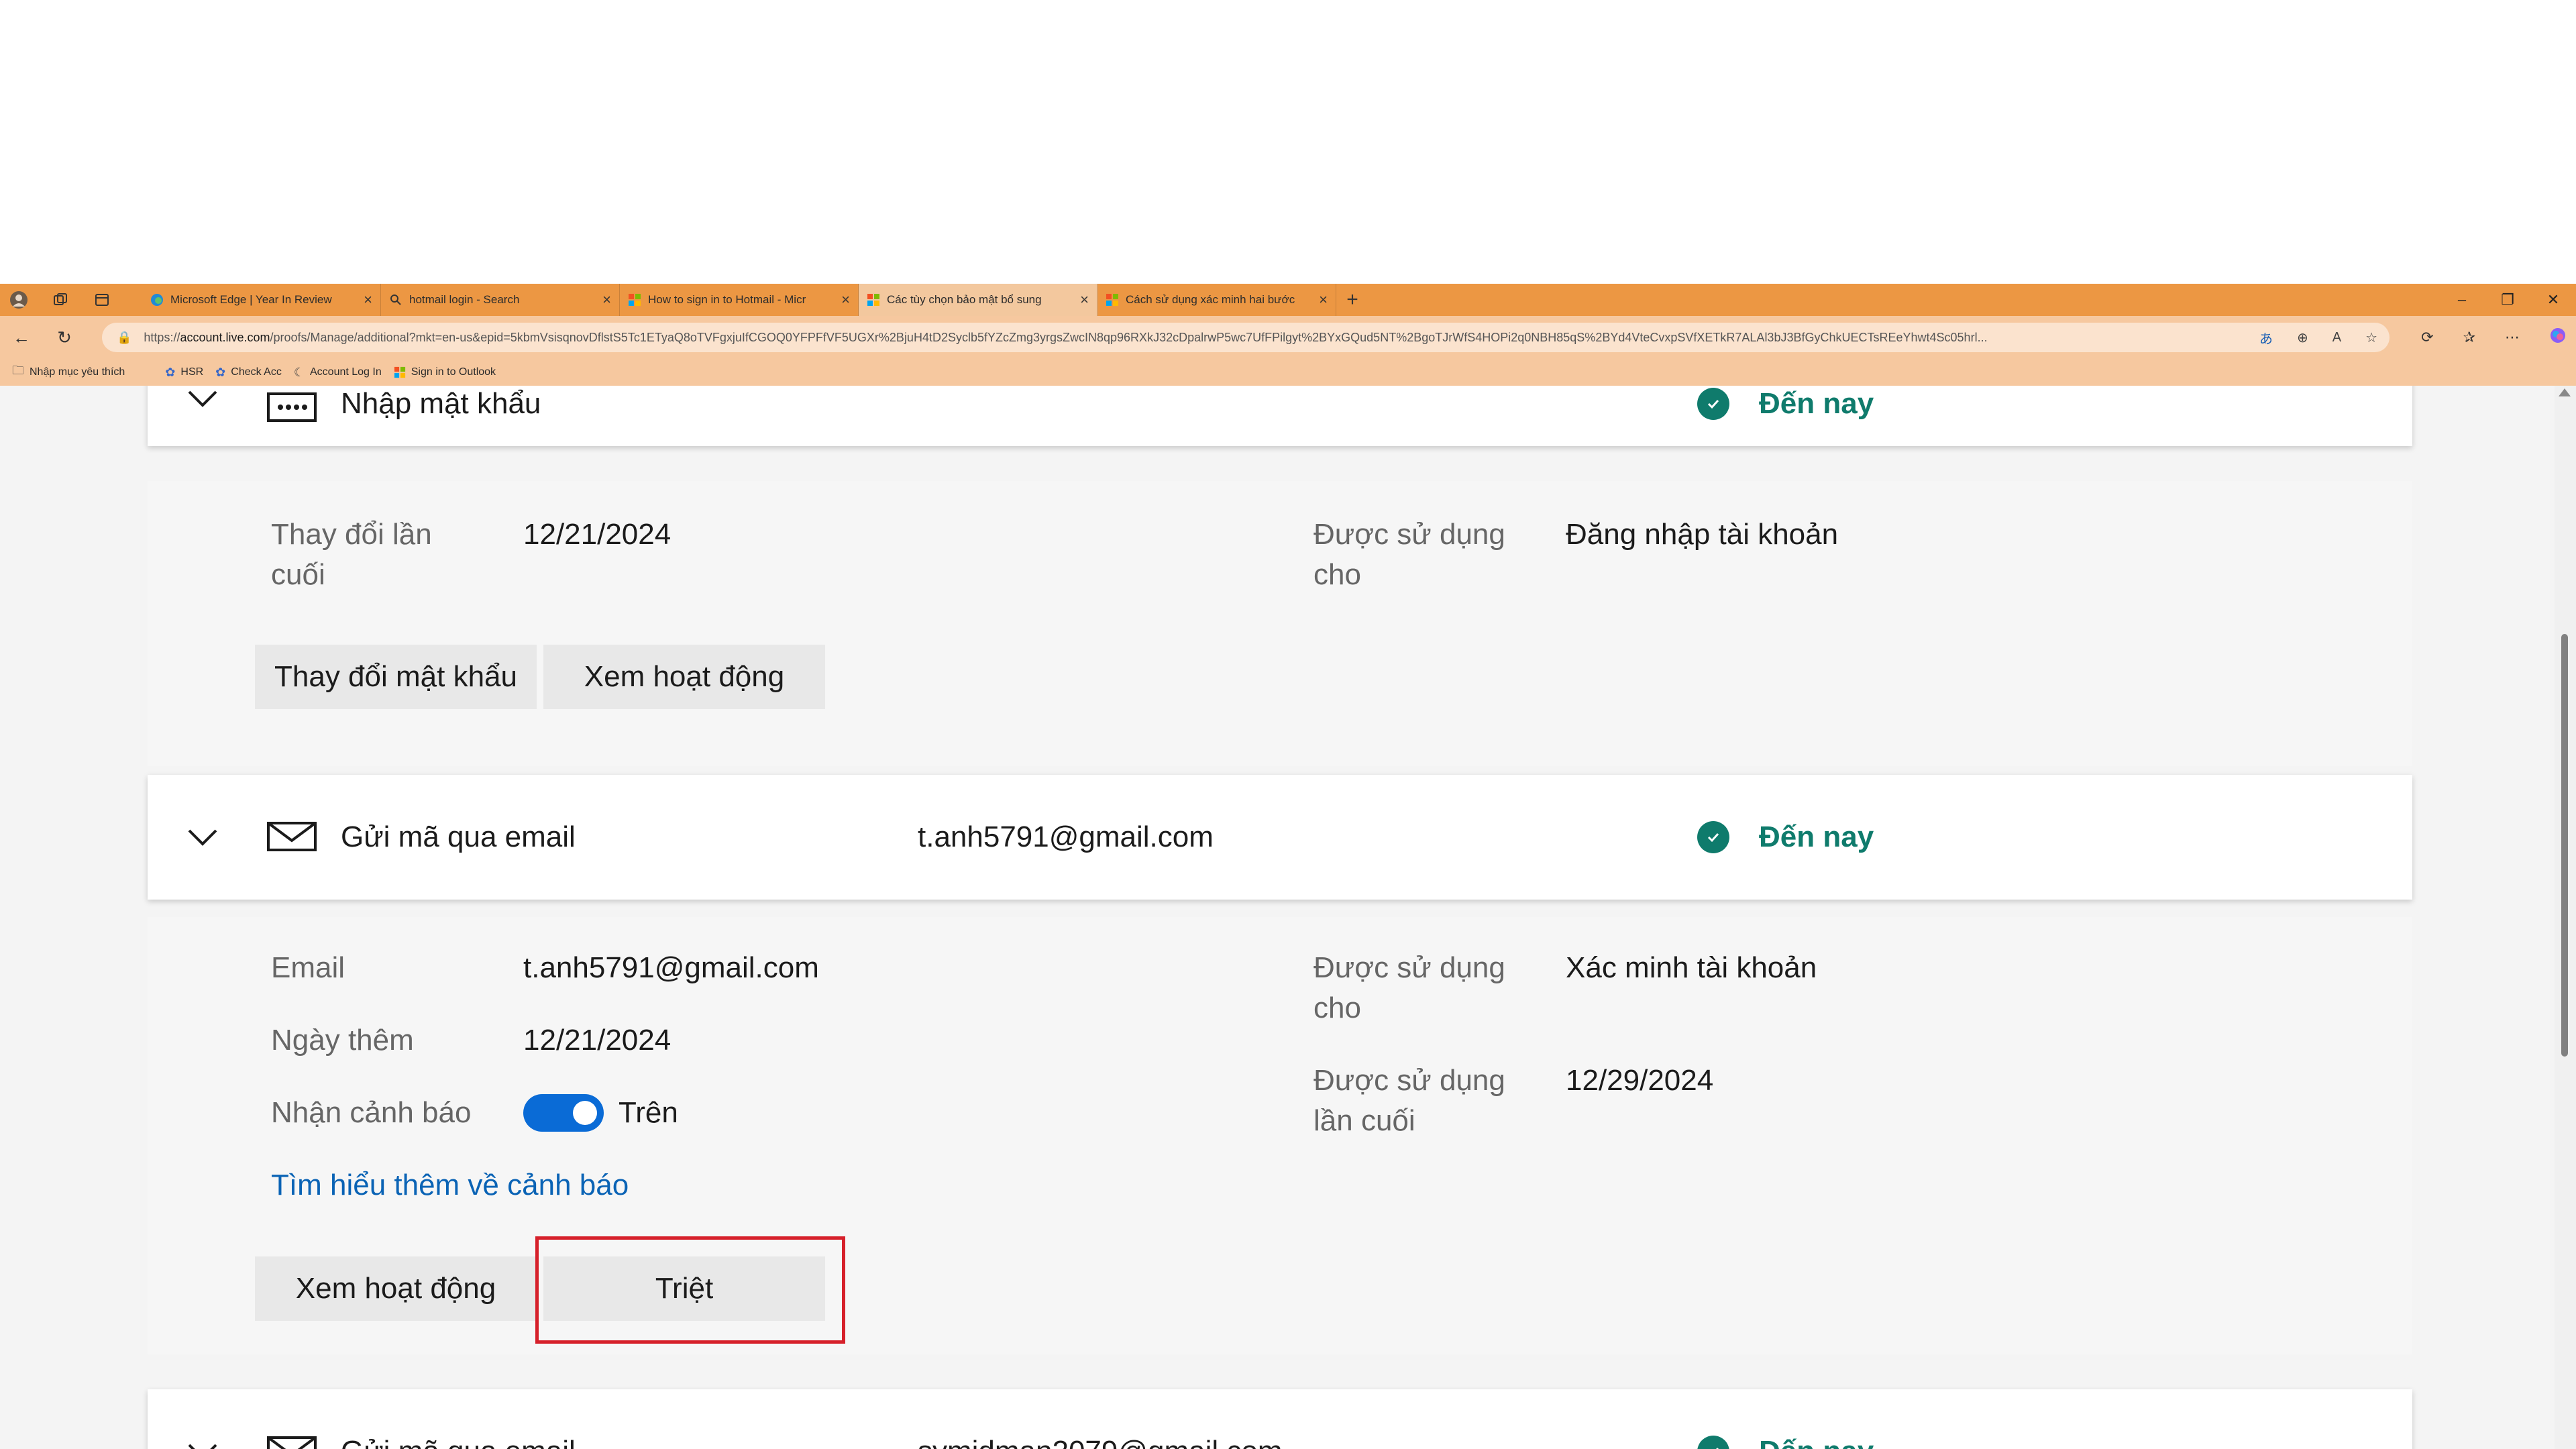 This screenshot has height=1449, width=2576. Describe the element at coordinates (371, 1112) in the screenshot. I see `alerts-label: Nhận cảnh báo` at that location.